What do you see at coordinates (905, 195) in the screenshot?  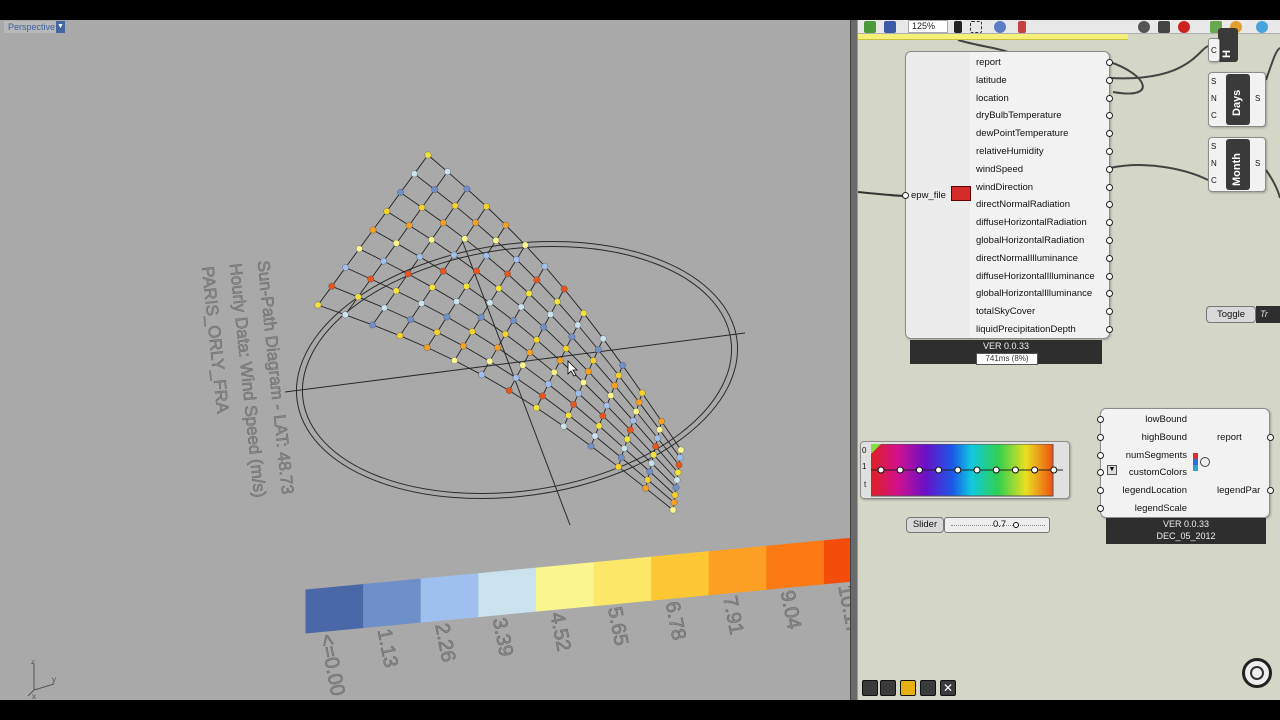 I see `epw-file-input-grip` at bounding box center [905, 195].